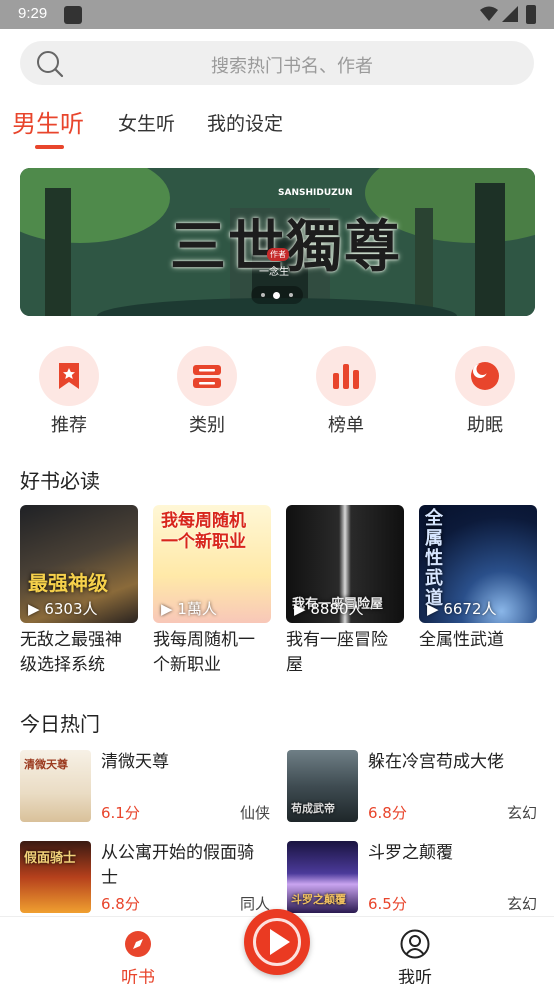 This screenshot has height=984, width=554. I want to click on book-cover: 全属性武道 ▶ 6672人, so click(478, 564).